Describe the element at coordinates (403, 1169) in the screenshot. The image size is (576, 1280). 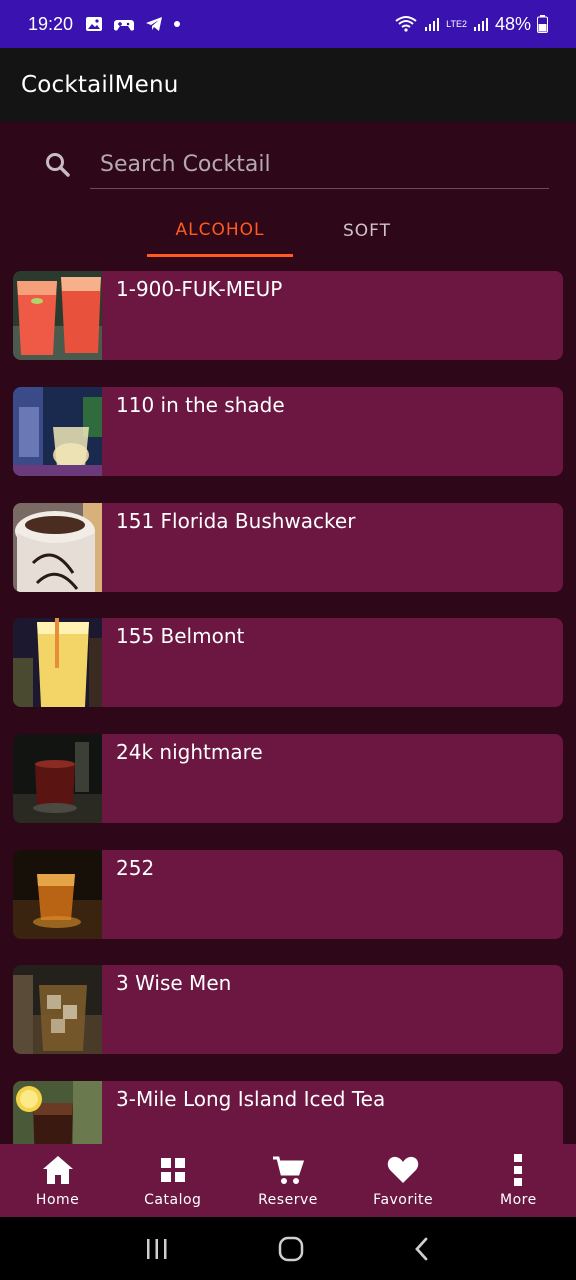
I see `heart-icon` at that location.